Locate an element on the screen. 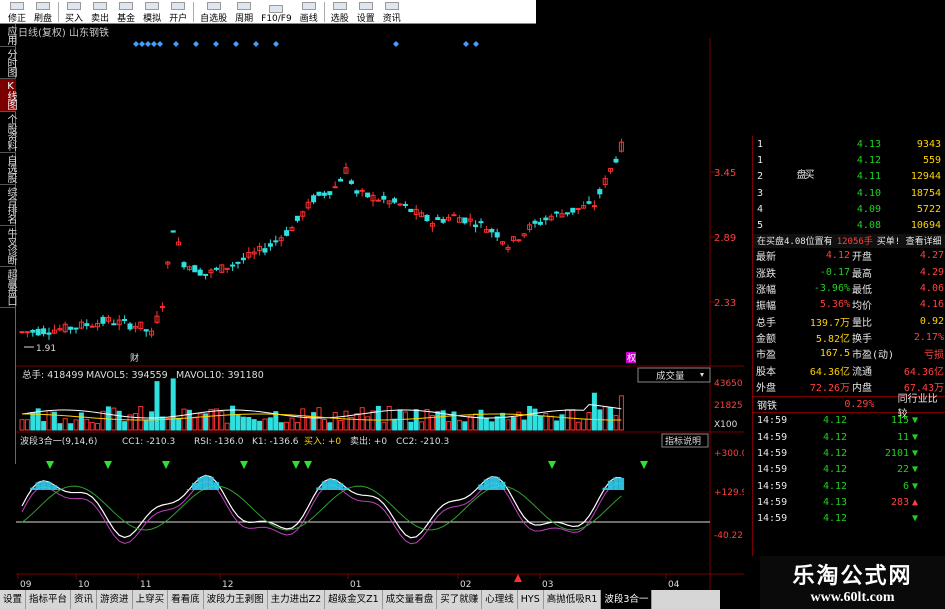 This screenshot has height=609, width=945. bottom-tab: 心理线 is located at coordinates (500, 599).